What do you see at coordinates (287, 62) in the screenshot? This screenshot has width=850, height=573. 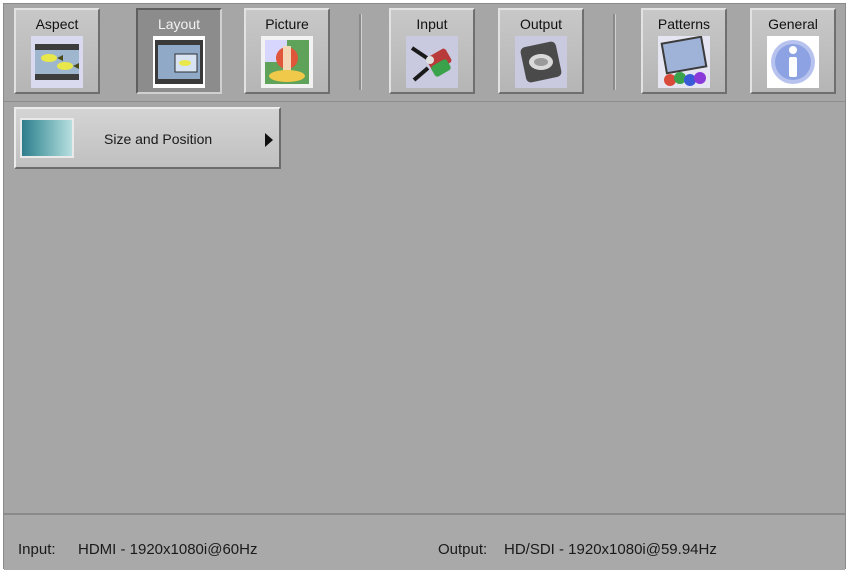 I see `picture-icon` at bounding box center [287, 62].